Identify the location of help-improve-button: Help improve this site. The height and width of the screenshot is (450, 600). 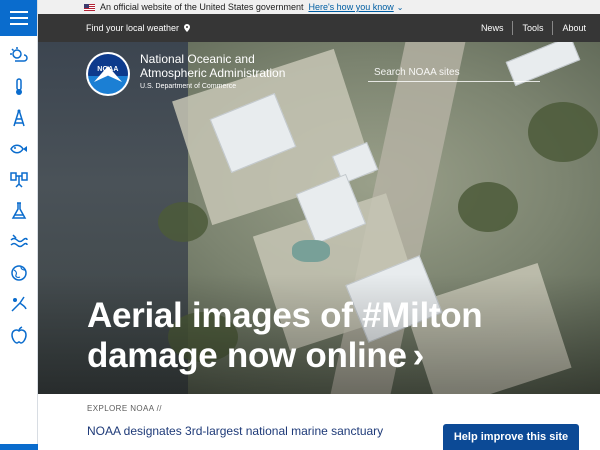
(511, 437).